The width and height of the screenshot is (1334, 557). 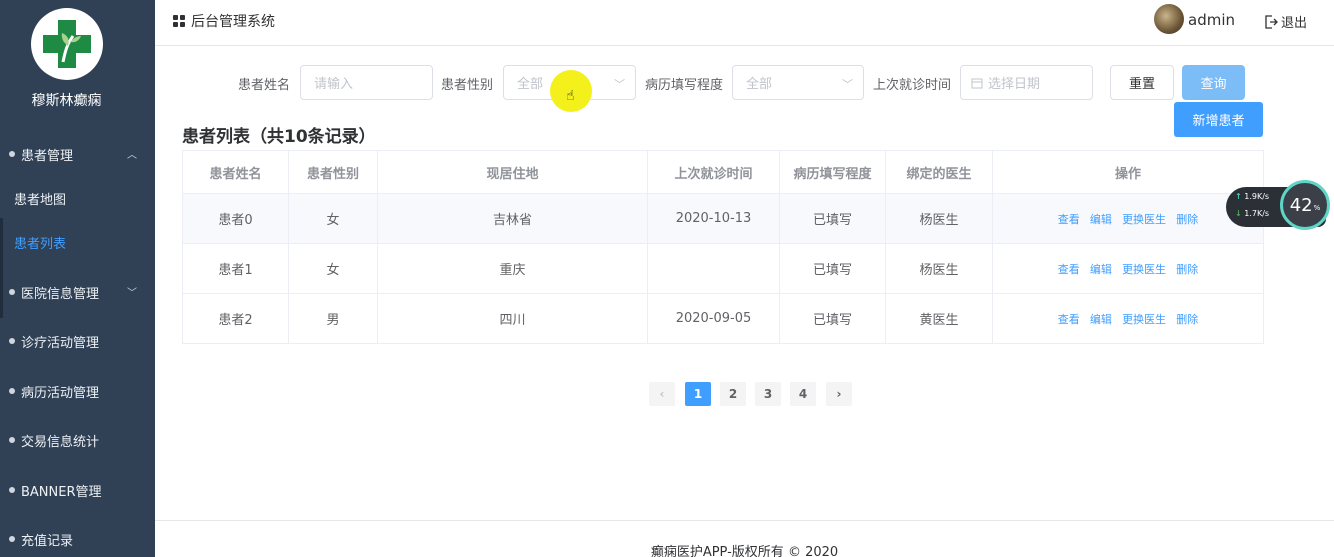 What do you see at coordinates (744, 538) in the screenshot?
I see `footer: 癫痫医护APP-版权所有 © 2020` at bounding box center [744, 538].